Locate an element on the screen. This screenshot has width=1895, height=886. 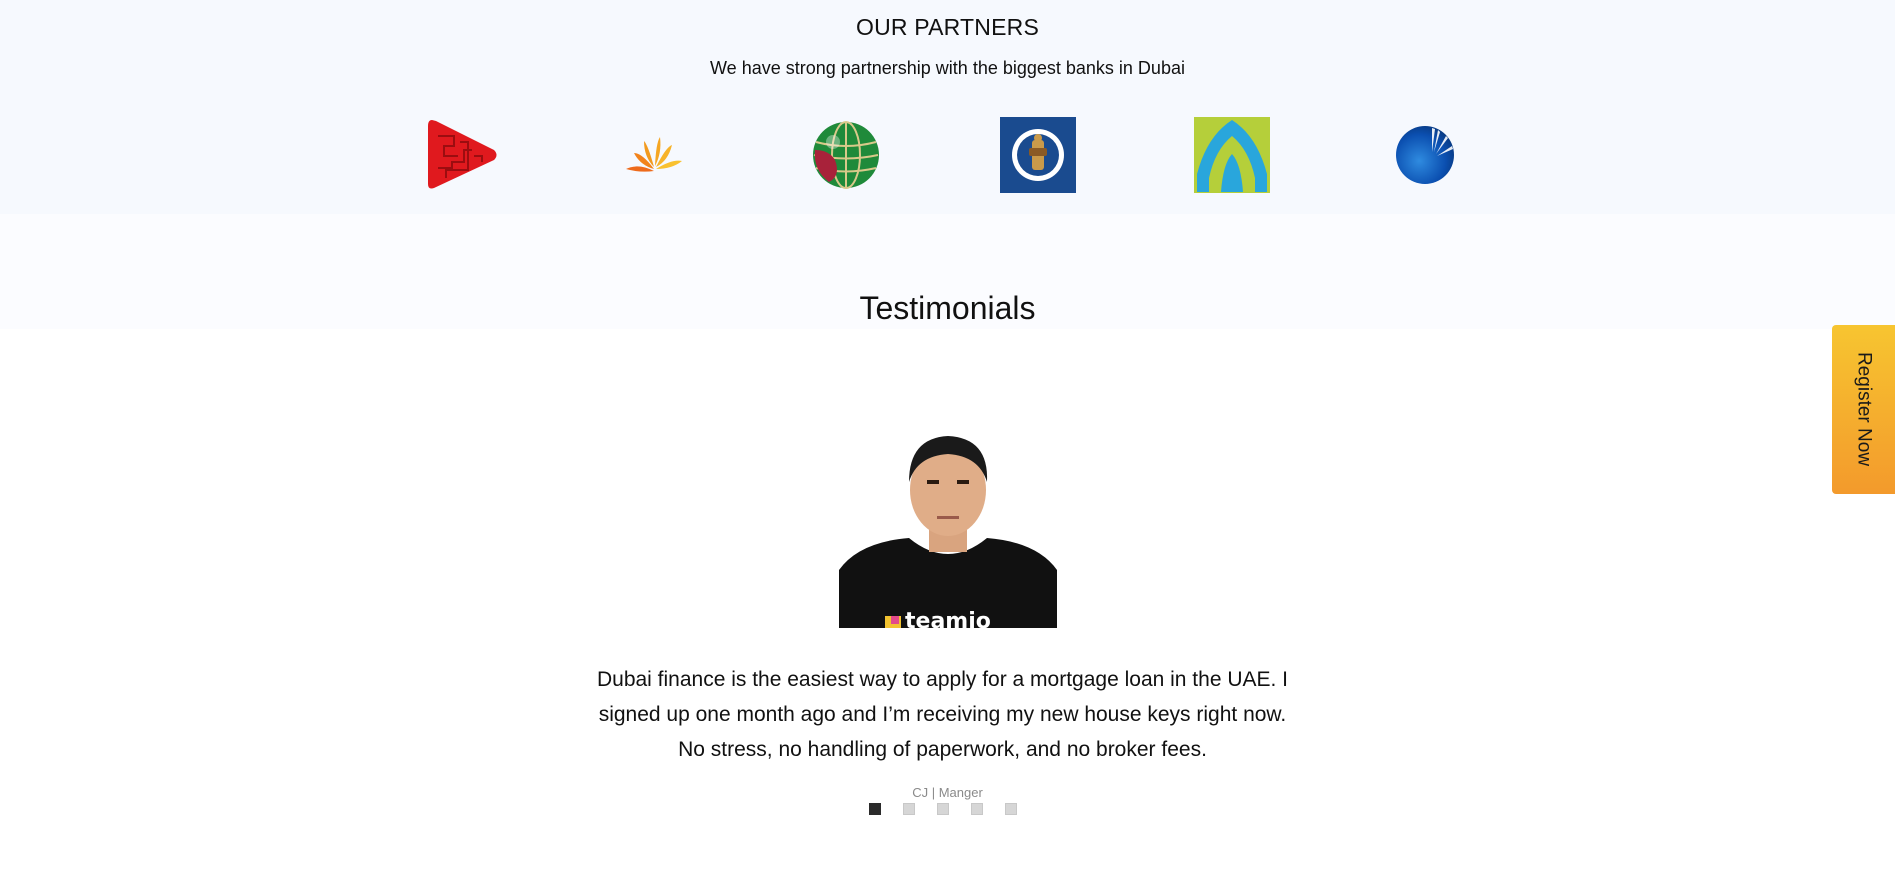
partners-title: OUR PARTNERS is located at coordinates (947, 27).